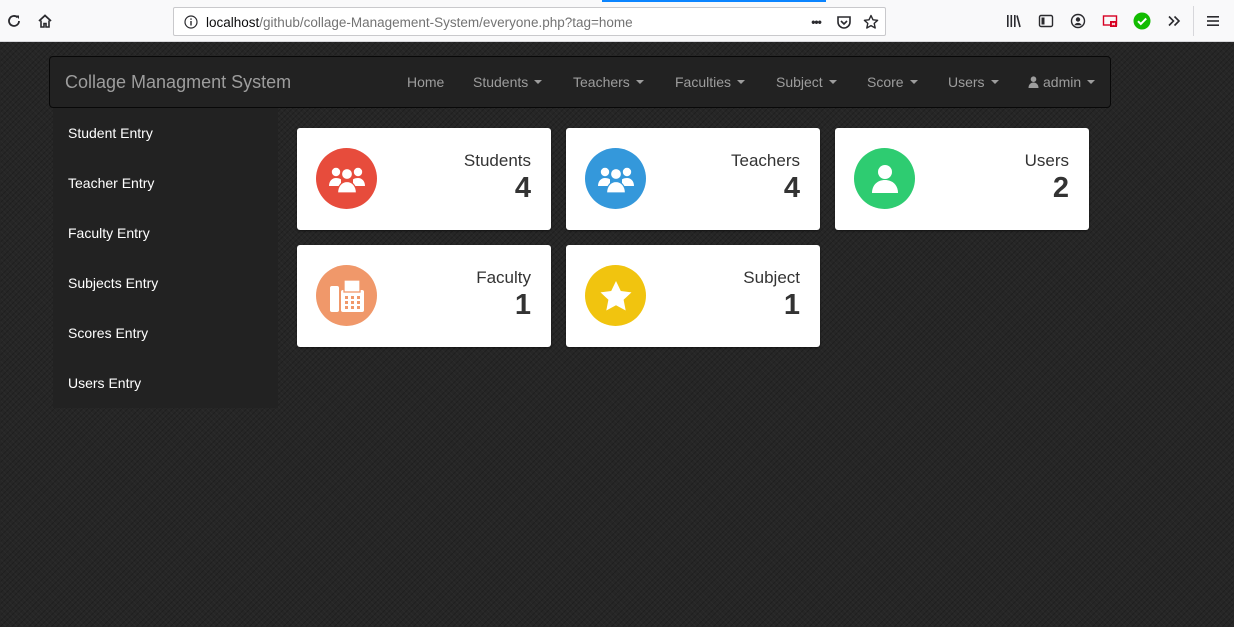 This screenshot has width=1234, height=627. What do you see at coordinates (962, 179) in the screenshot?
I see `stat-card-users: Users 2` at bounding box center [962, 179].